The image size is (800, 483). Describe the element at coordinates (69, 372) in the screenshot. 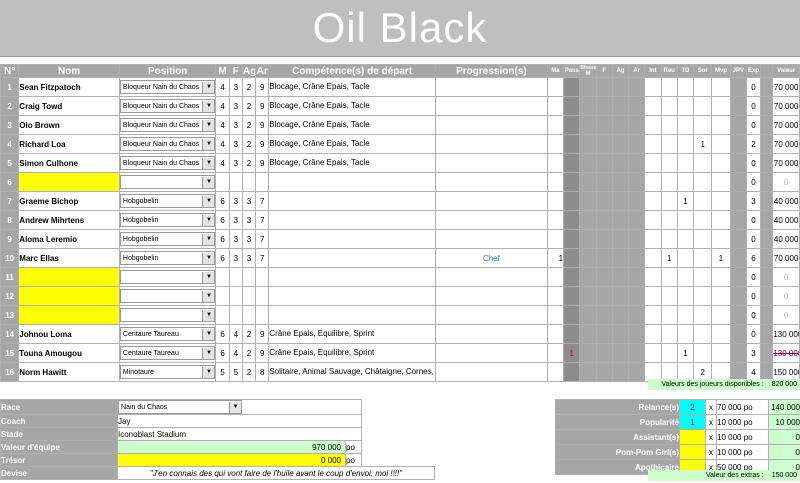

I see `player-name: Norm Hawitt` at that location.